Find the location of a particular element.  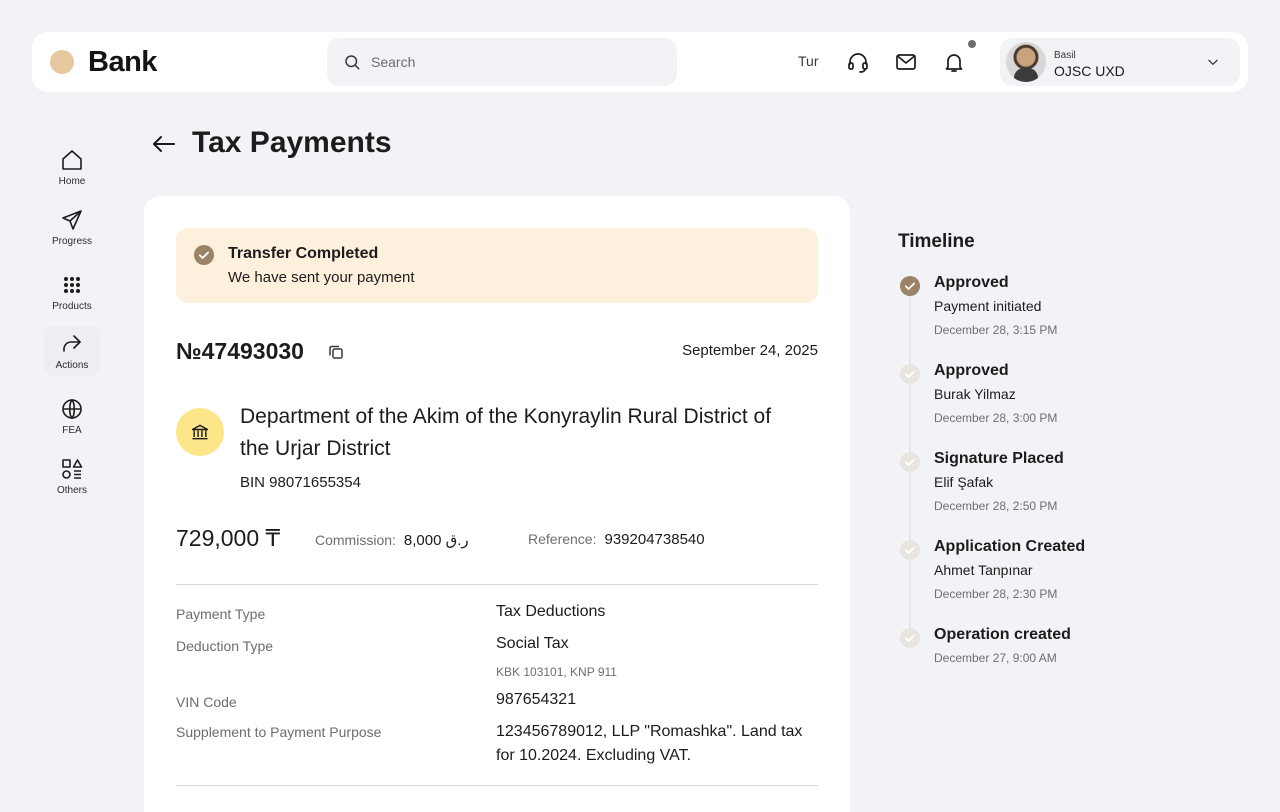

timeline-step-date: December 27, 9:00 AM is located at coordinates (995, 658).